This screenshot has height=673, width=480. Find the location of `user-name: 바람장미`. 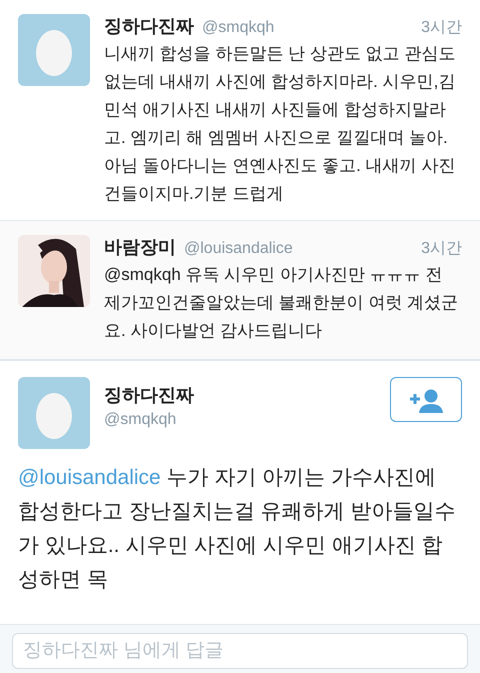

user-name: 바람장미 is located at coordinates (140, 247).